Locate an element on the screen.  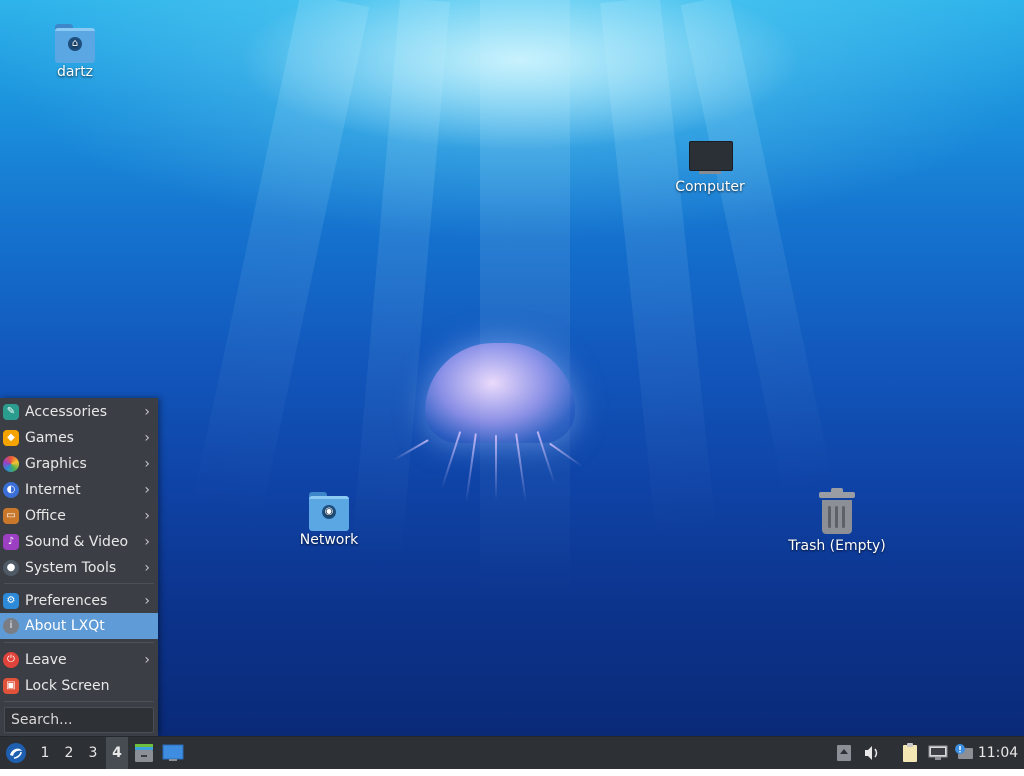
menu-item-graphics: Graphics › is located at coordinates (79, 464).